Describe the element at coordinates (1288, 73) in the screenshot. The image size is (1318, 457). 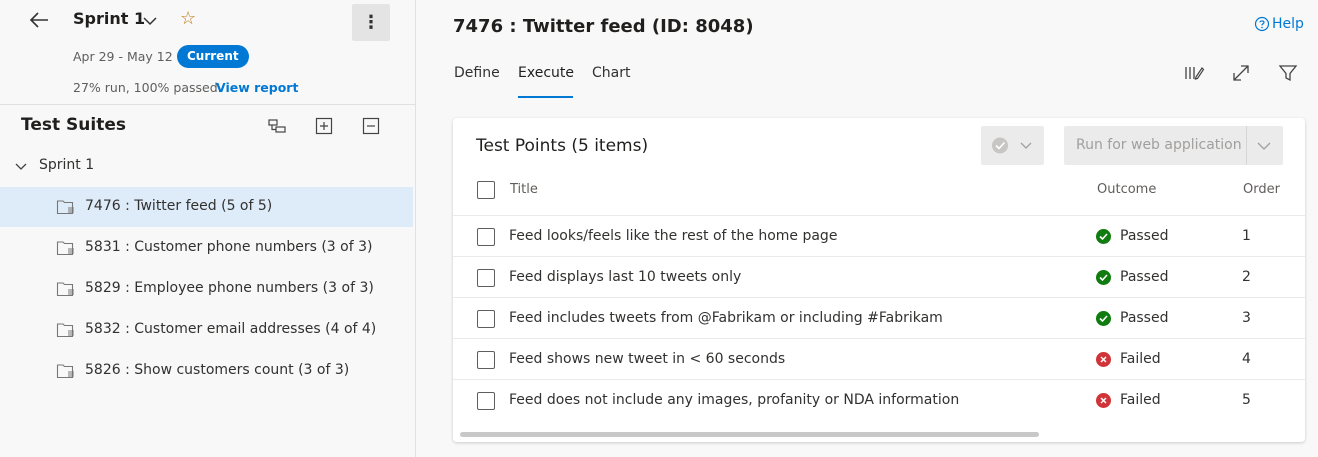
I see `filter-icon` at that location.